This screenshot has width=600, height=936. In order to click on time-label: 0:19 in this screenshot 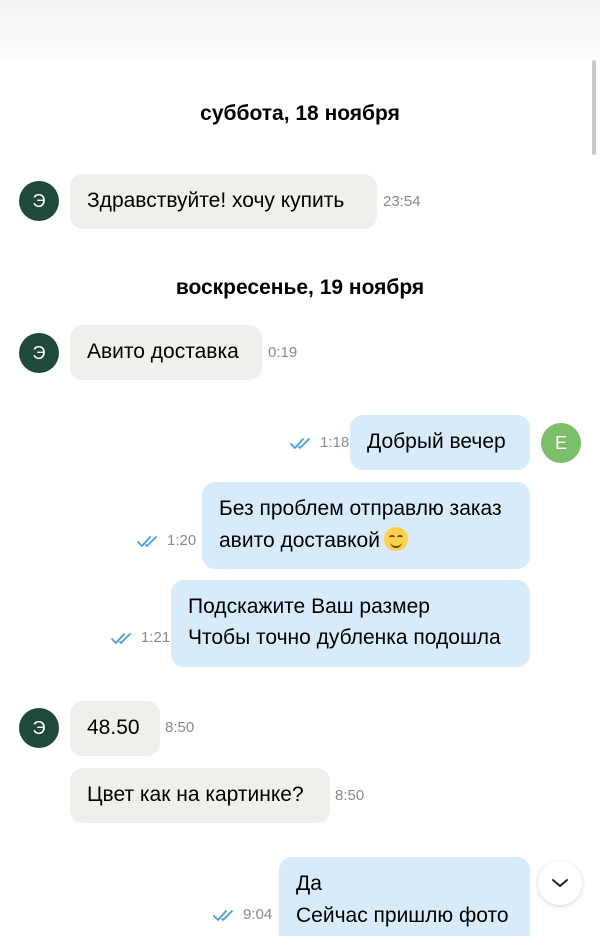, I will do `click(283, 352)`.